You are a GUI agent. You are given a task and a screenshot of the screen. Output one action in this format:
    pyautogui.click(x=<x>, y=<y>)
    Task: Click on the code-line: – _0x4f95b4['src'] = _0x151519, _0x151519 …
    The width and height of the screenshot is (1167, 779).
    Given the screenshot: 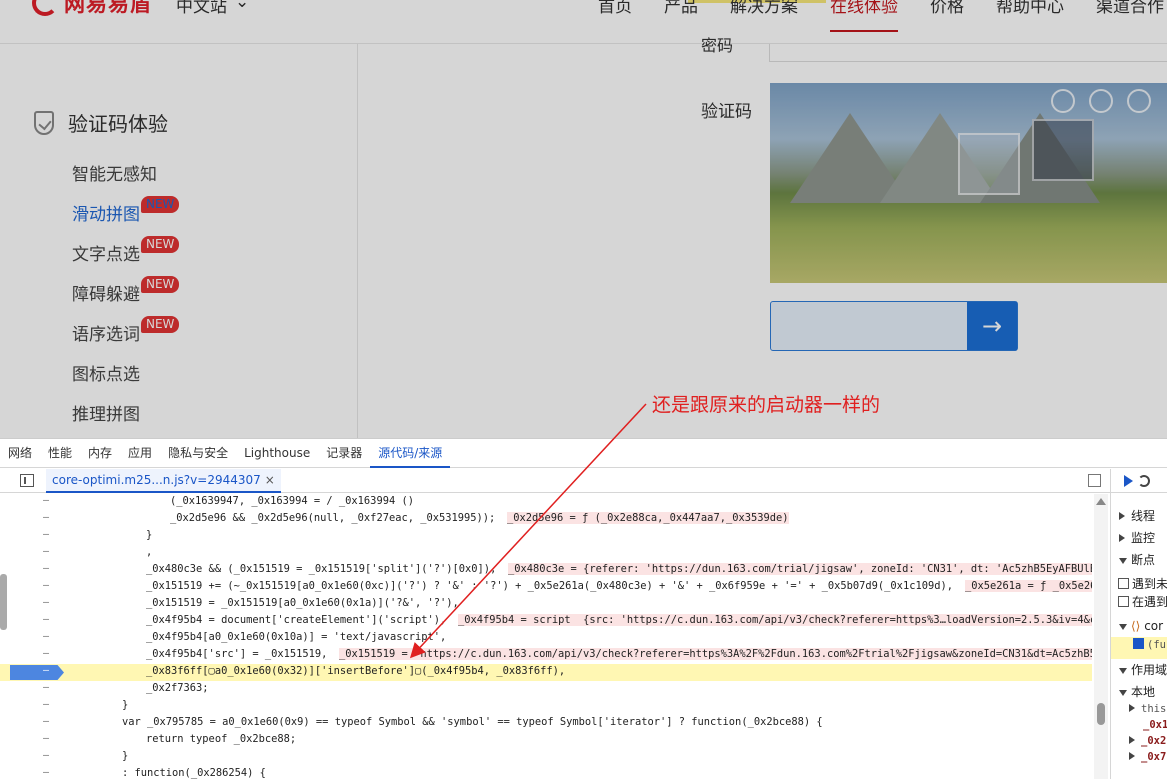 What is the action you would take?
    pyautogui.click(x=546, y=655)
    